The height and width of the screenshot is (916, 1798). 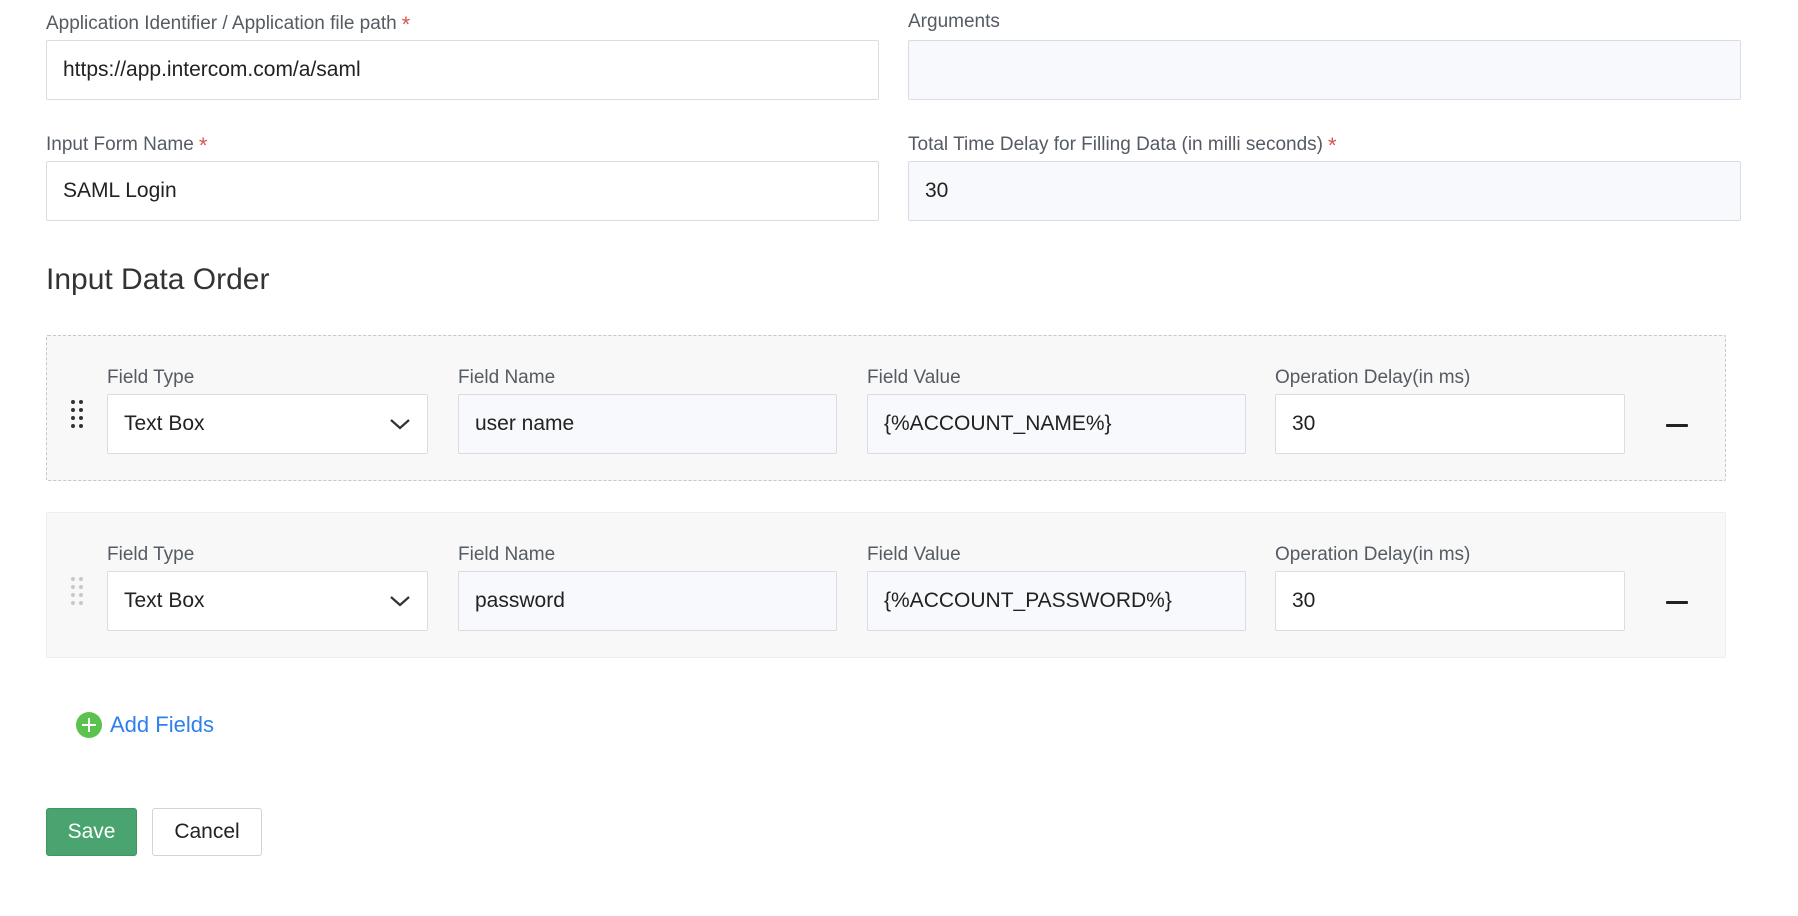 I want to click on arguments-input, so click(x=1324, y=70).